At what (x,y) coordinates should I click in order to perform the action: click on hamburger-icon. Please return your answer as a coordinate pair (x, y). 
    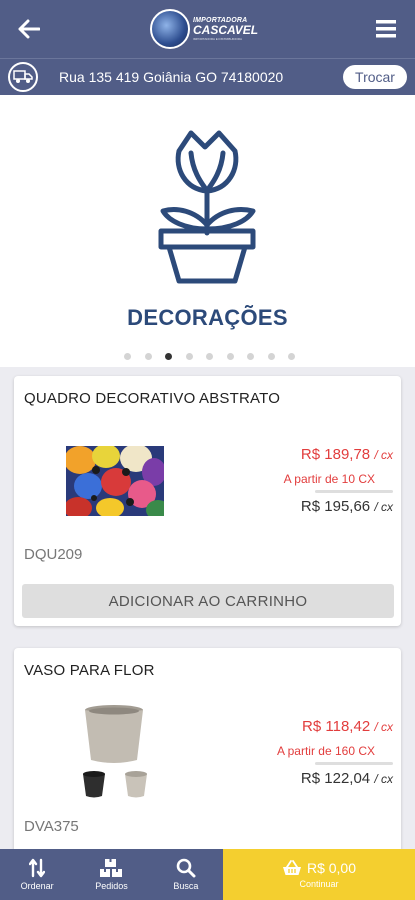
    Looking at the image, I should click on (386, 29).